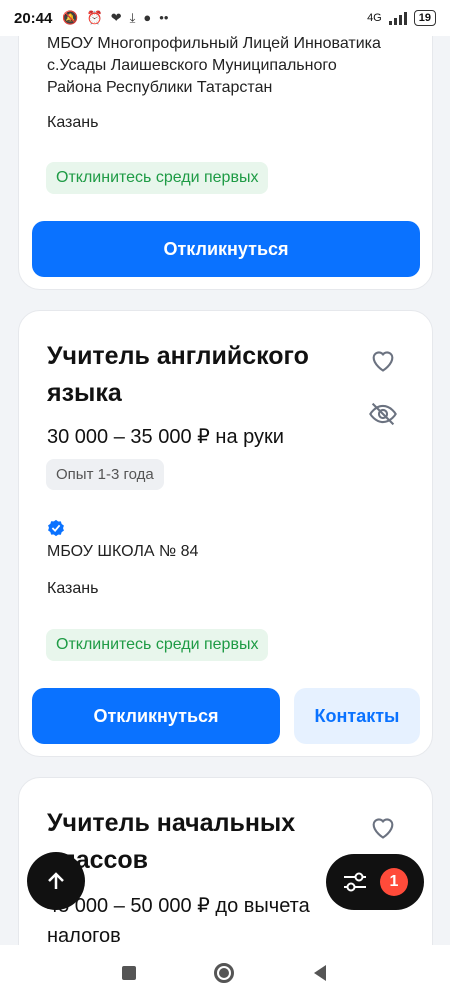 The image size is (450, 1000). I want to click on back-triangle-icon, so click(320, 973).